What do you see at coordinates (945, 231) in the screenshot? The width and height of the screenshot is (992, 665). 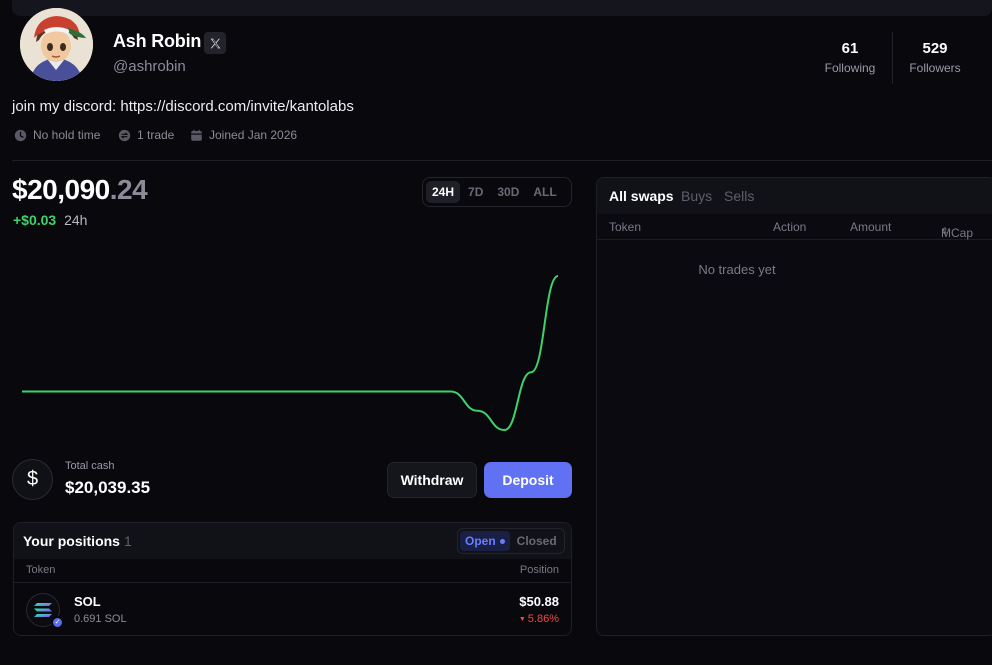 I see `sort-icon: ⇕` at bounding box center [945, 231].